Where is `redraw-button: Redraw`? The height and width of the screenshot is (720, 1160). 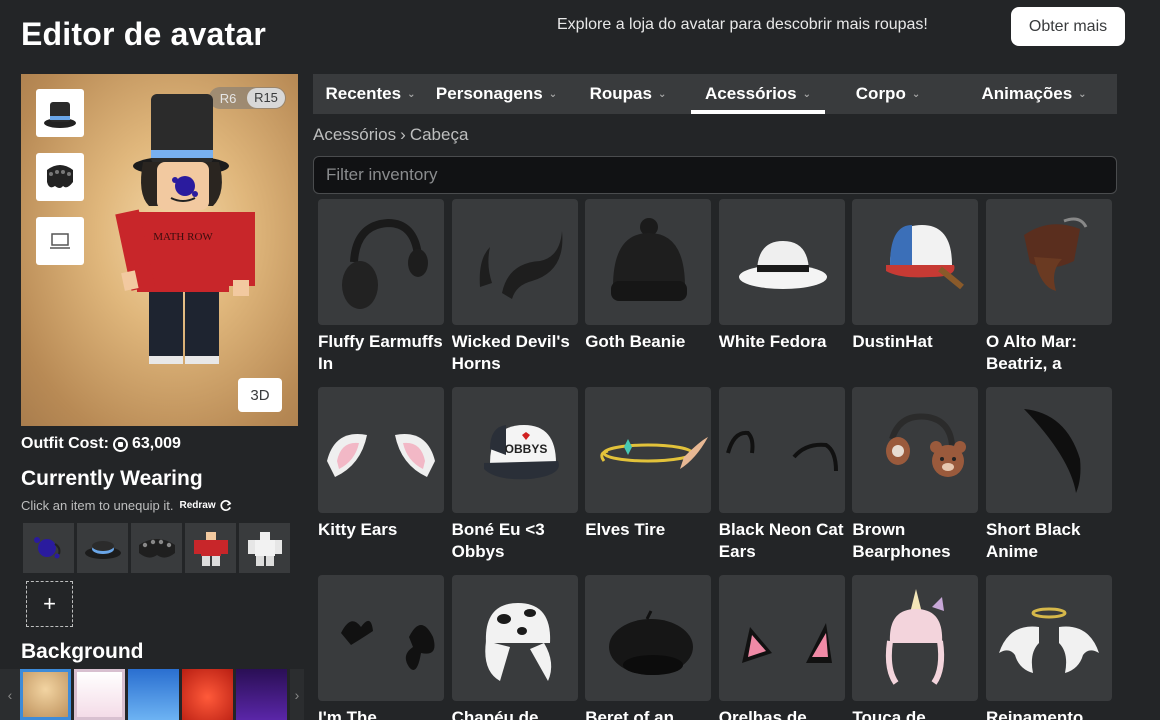
redraw-button: Redraw is located at coordinates (205, 505).